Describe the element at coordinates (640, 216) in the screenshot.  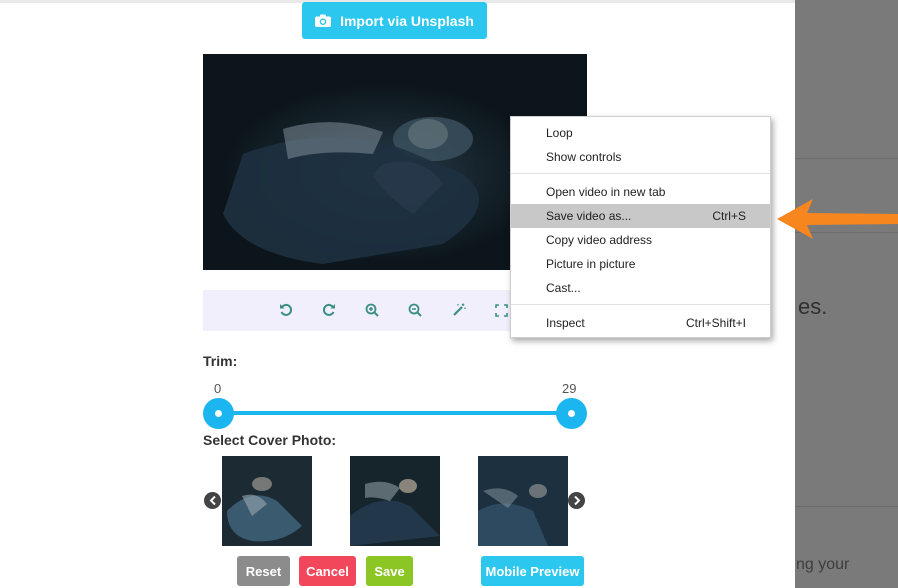
I see `menu-item-save-video-as: Save video as... Ctrl+S` at that location.